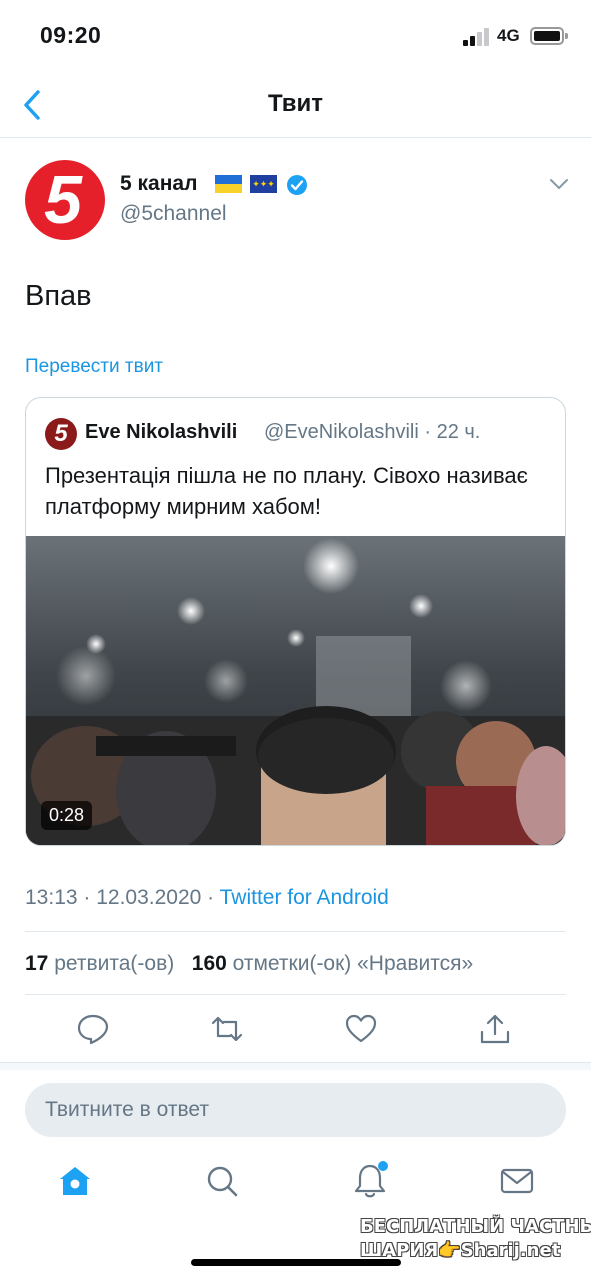 The image size is (591, 1280). Describe the element at coordinates (353, 963) in the screenshot. I see `like-label: отметки(-ок) «Нравится»` at that location.